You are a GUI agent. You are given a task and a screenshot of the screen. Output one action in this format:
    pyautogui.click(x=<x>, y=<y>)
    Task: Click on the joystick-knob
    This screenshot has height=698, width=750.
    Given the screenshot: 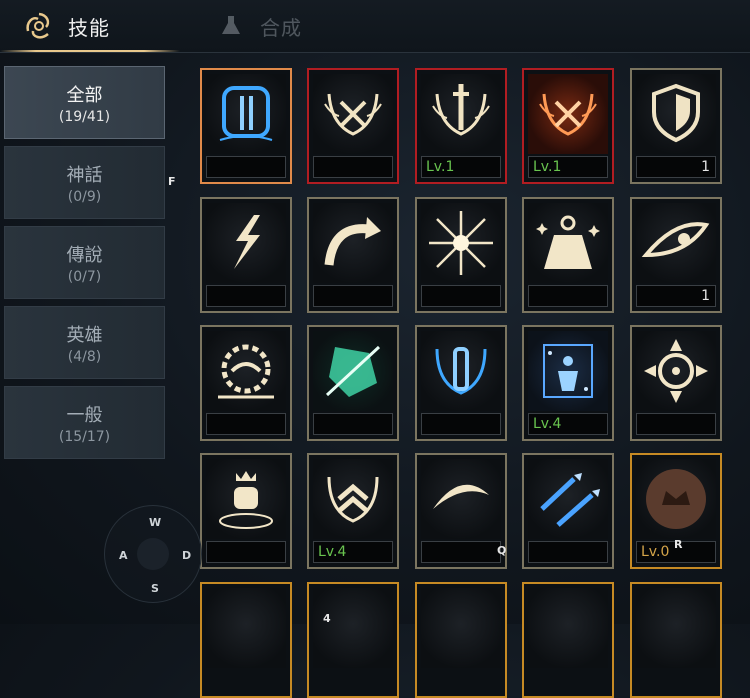 What is the action you would take?
    pyautogui.click(x=153, y=554)
    